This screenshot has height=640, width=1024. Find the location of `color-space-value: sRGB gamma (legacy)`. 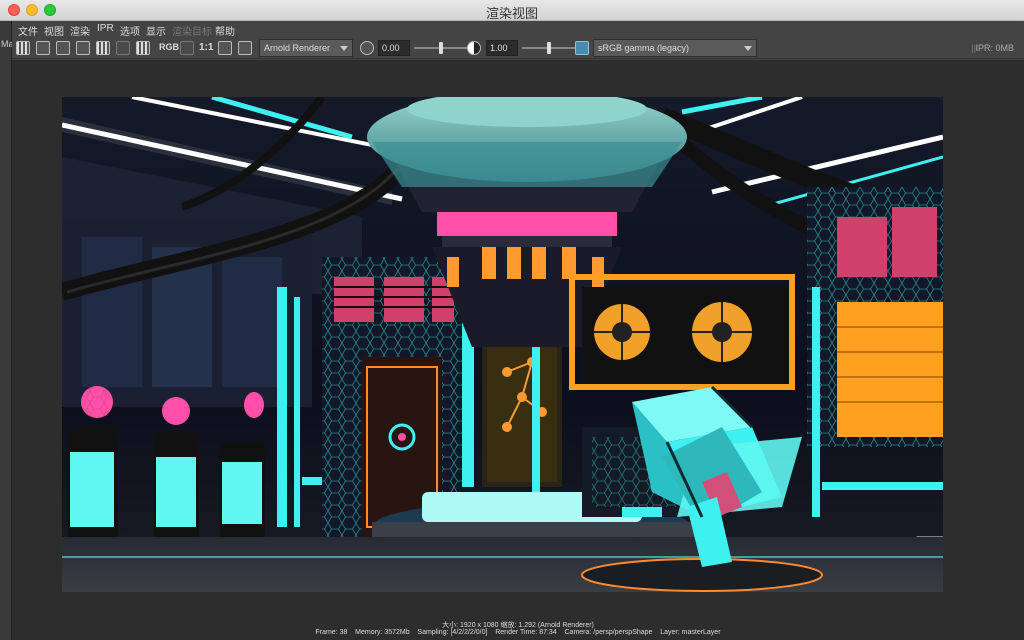

color-space-value: sRGB gamma (legacy) is located at coordinates (644, 48).